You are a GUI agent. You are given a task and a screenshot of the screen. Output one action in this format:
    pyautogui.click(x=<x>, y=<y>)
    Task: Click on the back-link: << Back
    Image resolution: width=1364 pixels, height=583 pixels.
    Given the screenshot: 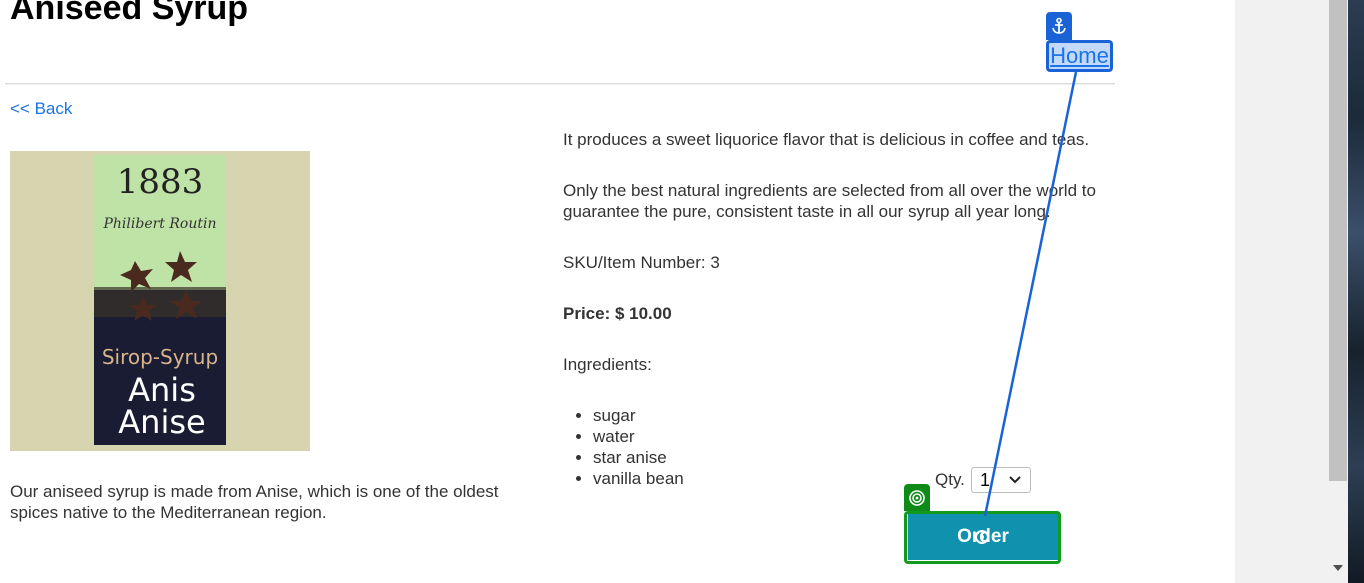 What is the action you would take?
    pyautogui.click(x=41, y=109)
    